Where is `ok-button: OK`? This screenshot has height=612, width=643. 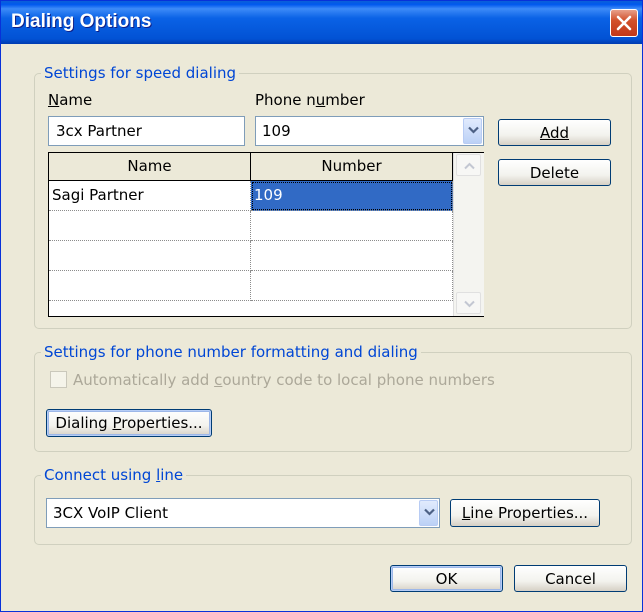 ok-button: OK is located at coordinates (446, 578).